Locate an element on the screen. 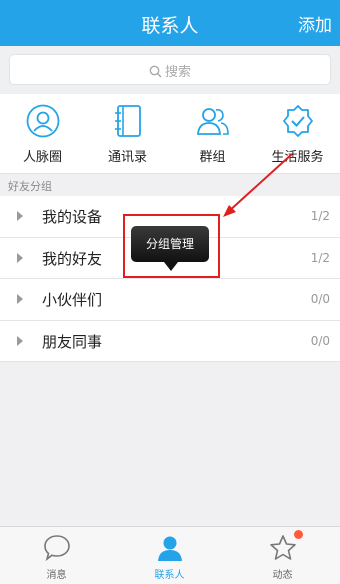 This screenshot has width=340, height=584. tab-bar: 消息 联系人 动态 is located at coordinates (170, 555).